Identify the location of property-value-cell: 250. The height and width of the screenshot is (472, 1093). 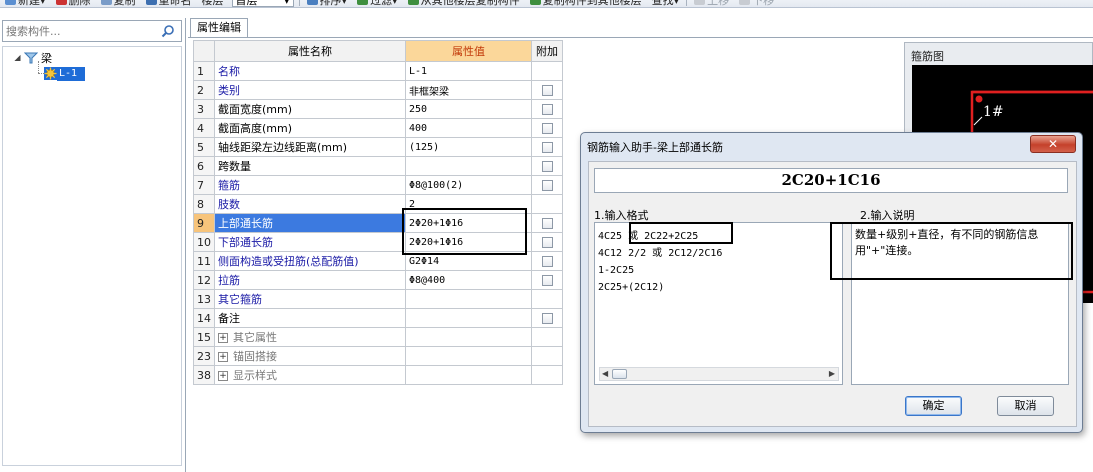
(468, 109).